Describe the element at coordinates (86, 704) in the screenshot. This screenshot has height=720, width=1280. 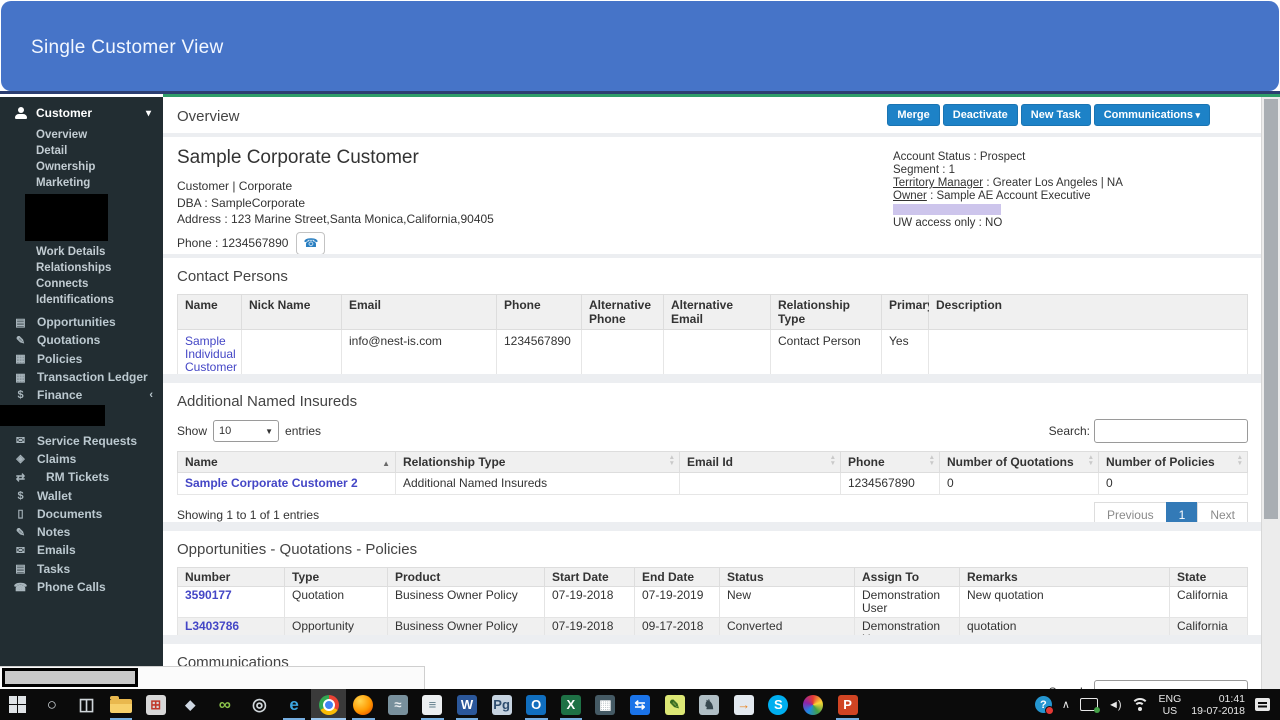
I see `task-view-button: ◫` at that location.